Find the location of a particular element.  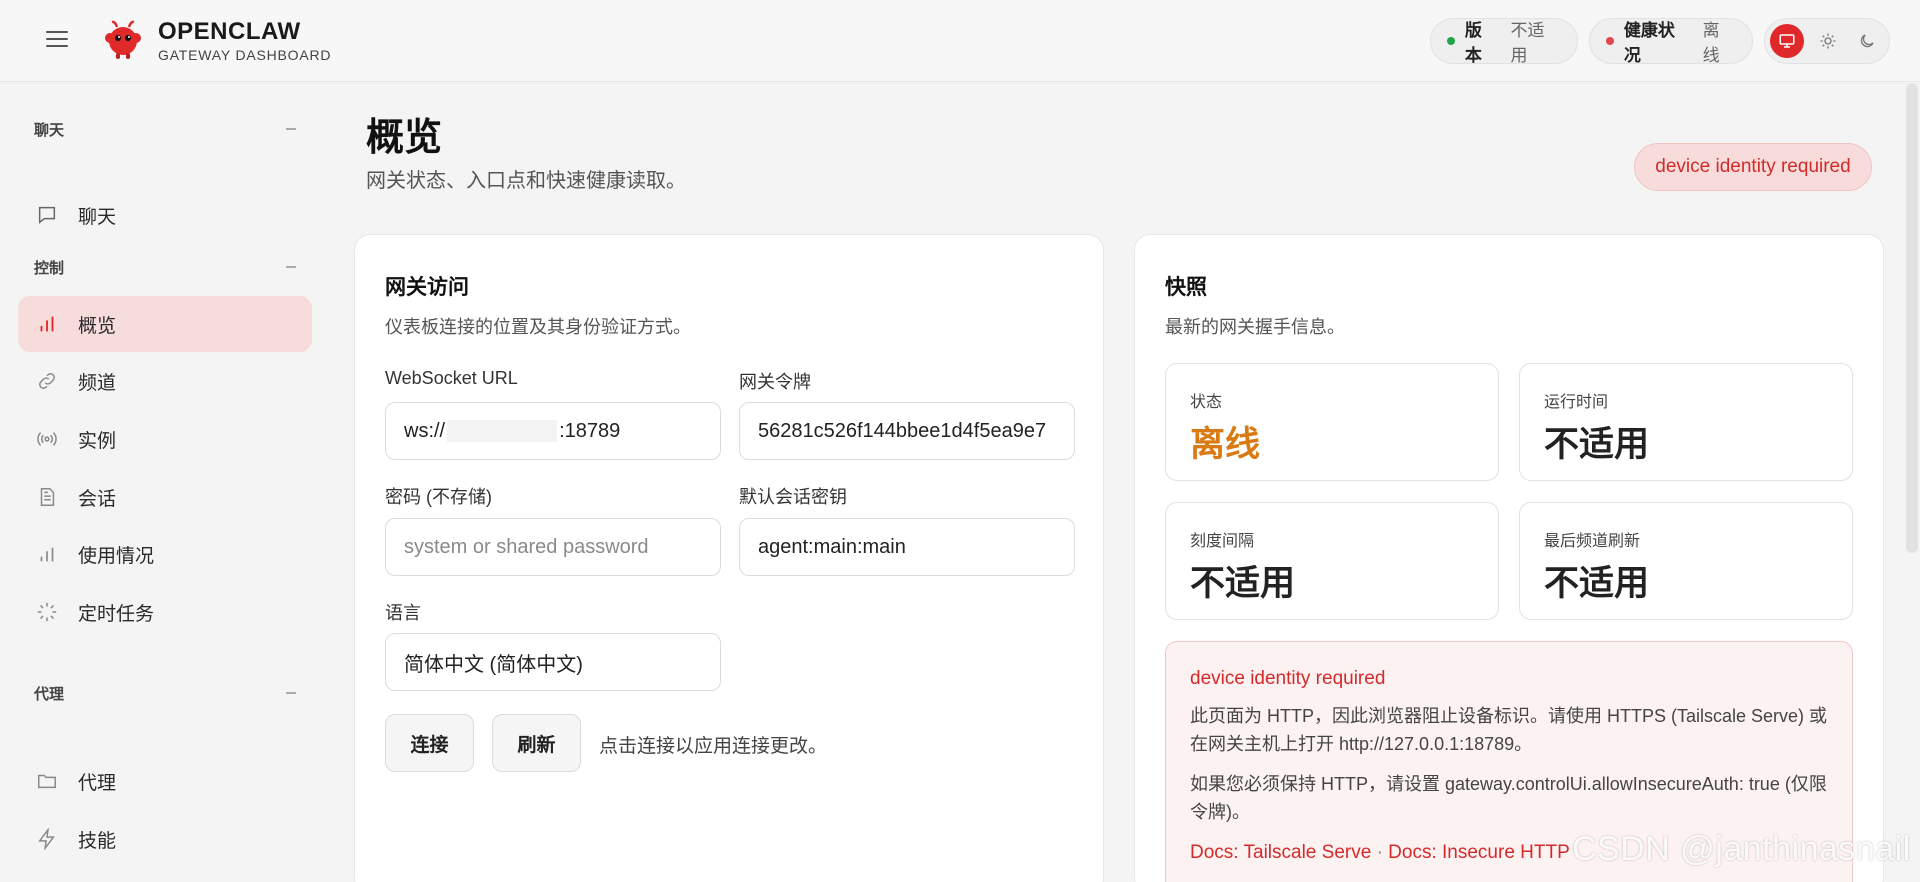

sidebar-item-sessions: 会话 is located at coordinates (165, 497).